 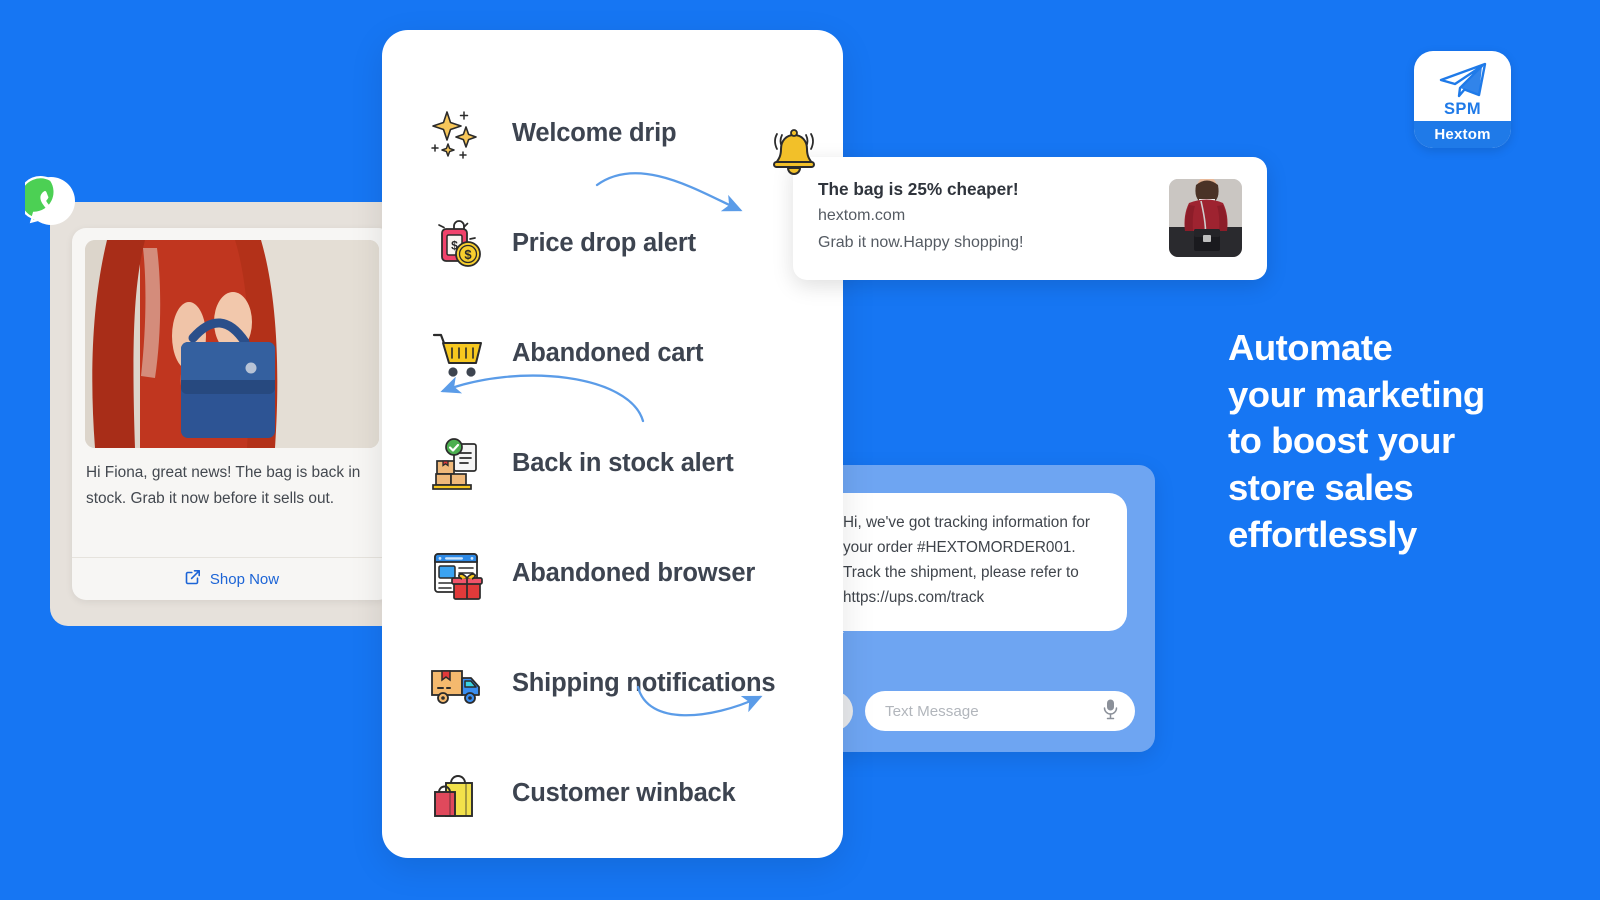 I want to click on shopping-cart-icon, so click(x=457, y=353).